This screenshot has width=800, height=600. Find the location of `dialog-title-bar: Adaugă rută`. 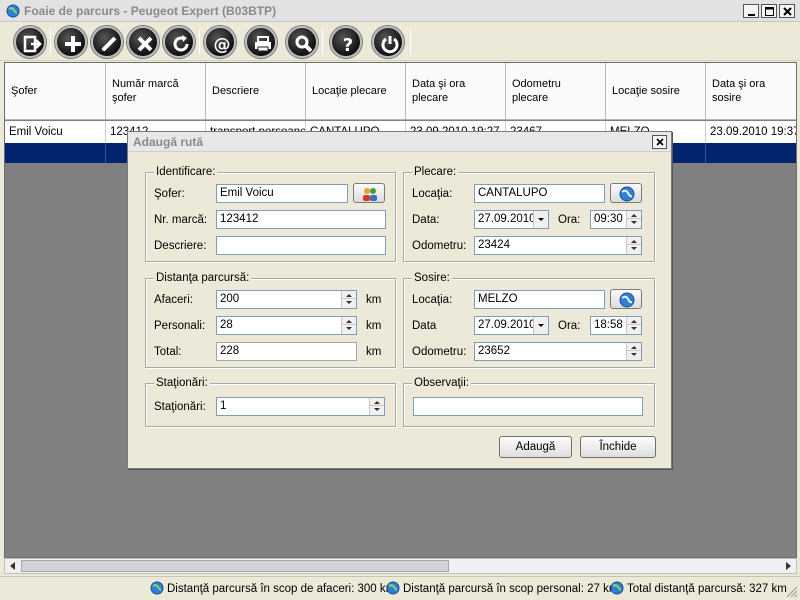

dialog-title-bar: Adaugă rută is located at coordinates (399, 142).